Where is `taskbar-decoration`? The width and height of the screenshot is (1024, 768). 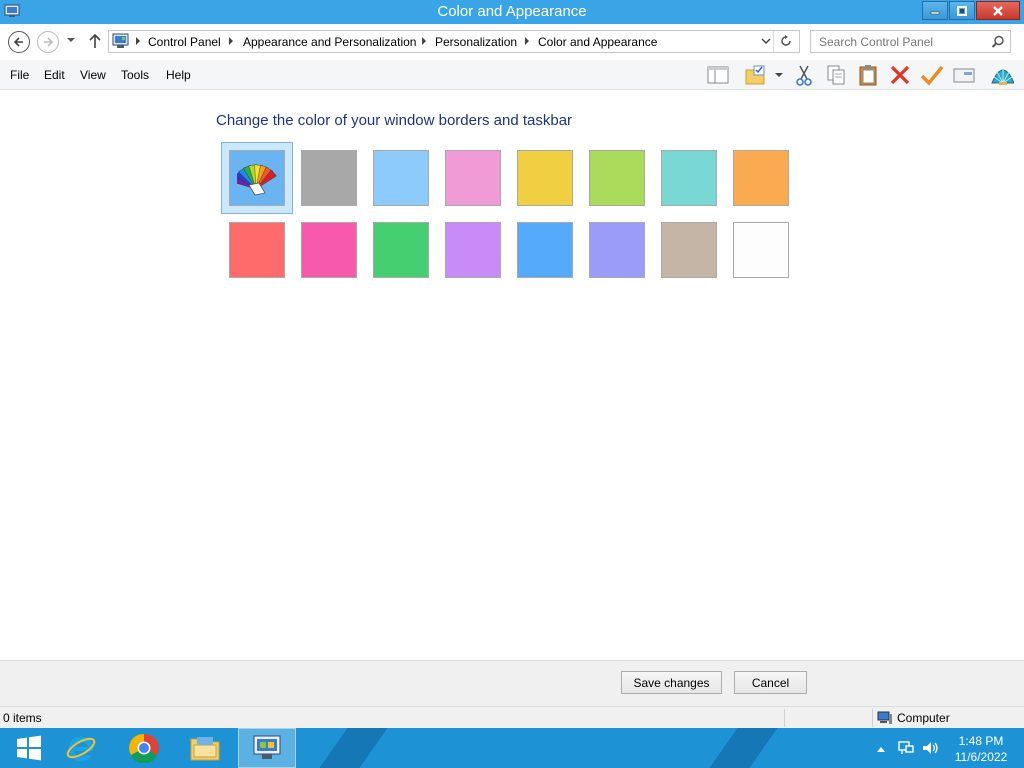 taskbar-decoration is located at coordinates (350, 748).